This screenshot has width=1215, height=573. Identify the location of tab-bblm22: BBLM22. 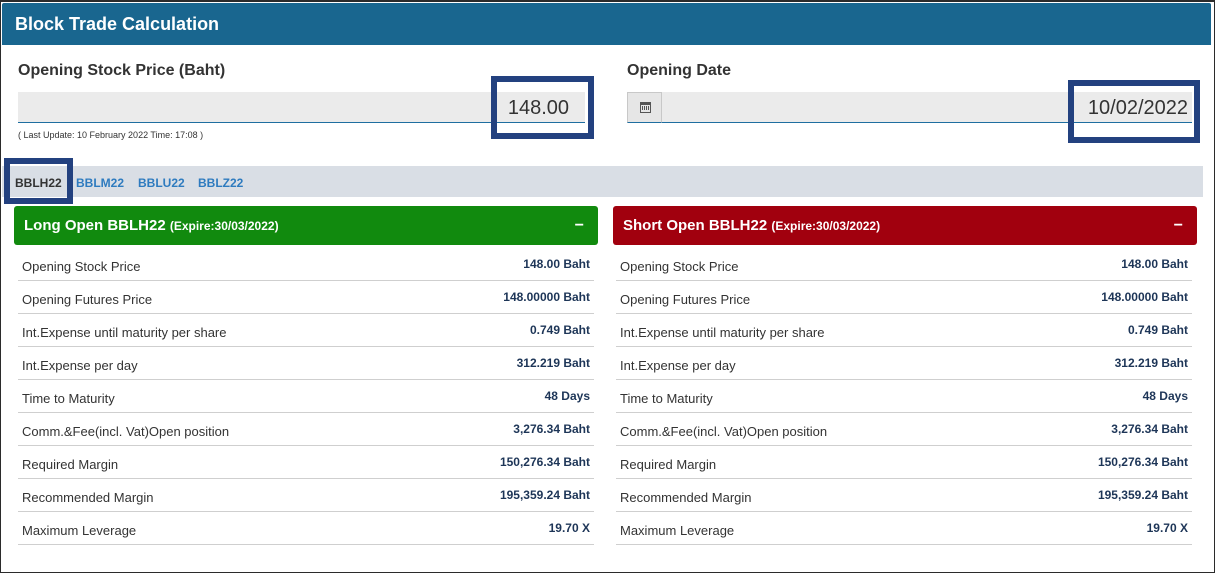
(100, 183).